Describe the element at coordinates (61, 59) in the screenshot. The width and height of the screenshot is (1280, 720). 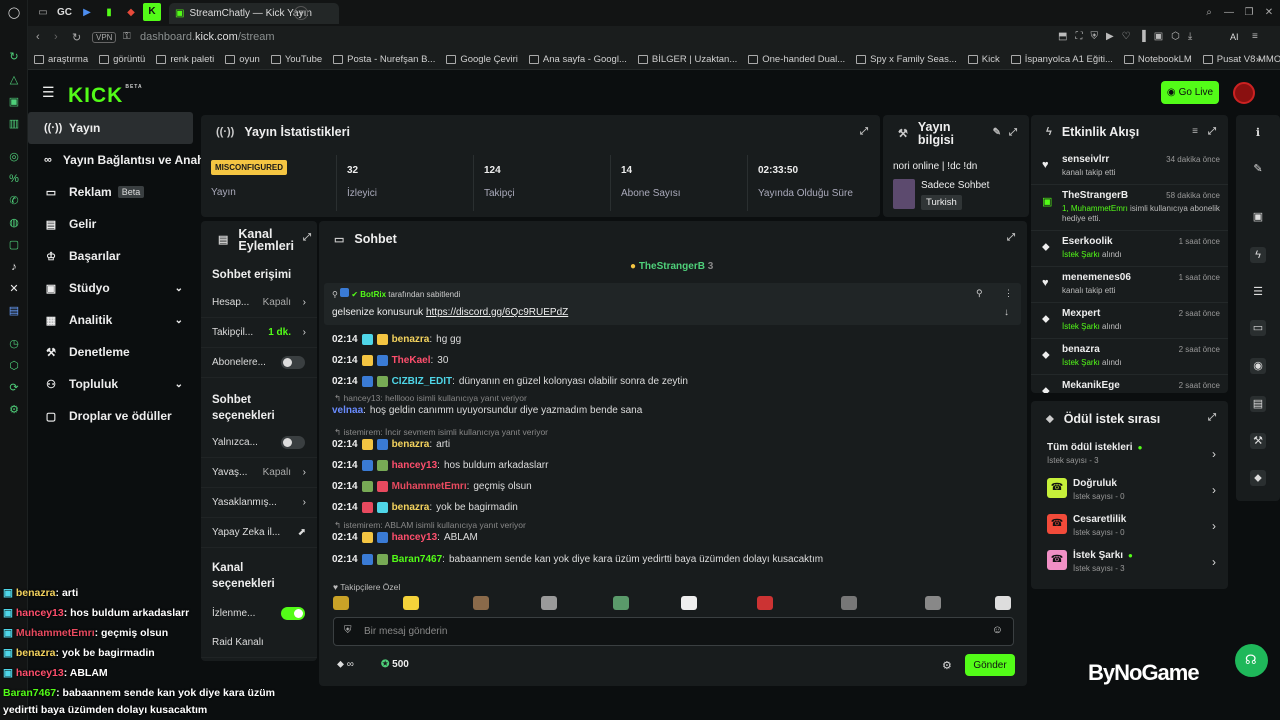
I see `bookmark-item: araştırma` at that location.